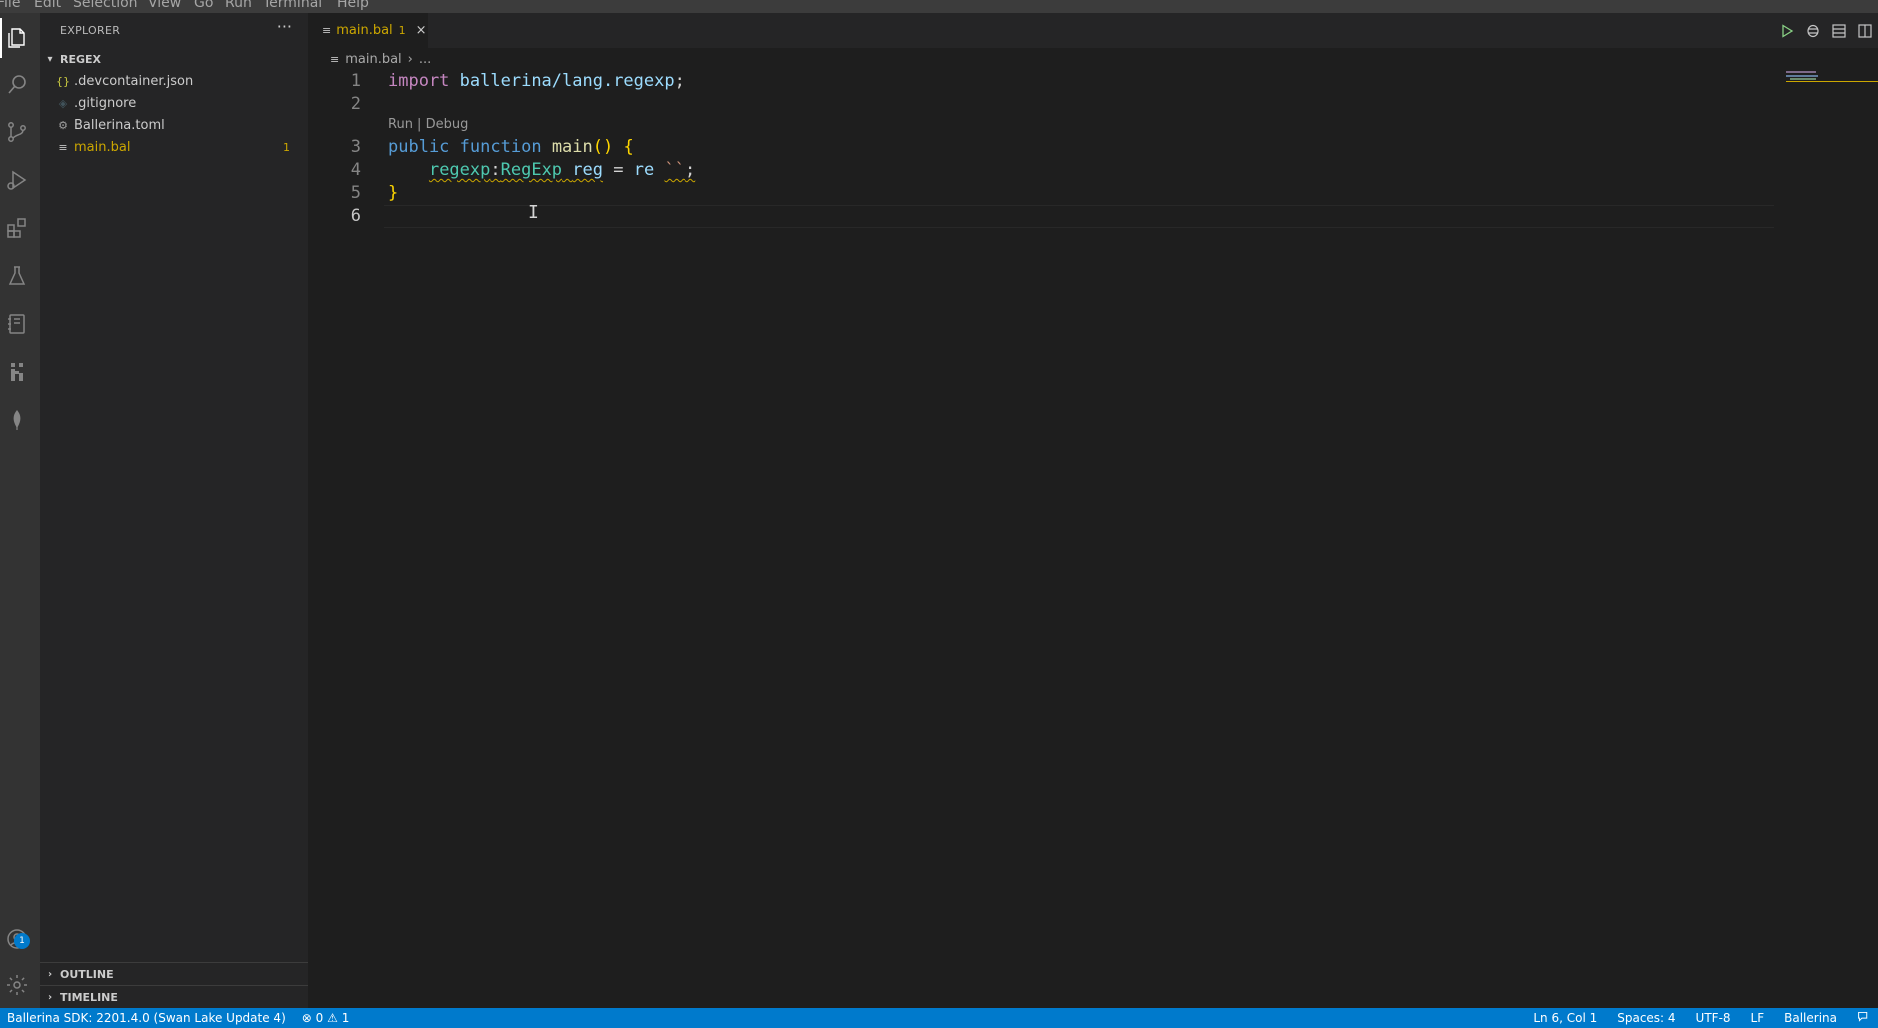 The width and height of the screenshot is (1878, 1028). Describe the element at coordinates (20, 510) in the screenshot. I see `activity-bar: 1` at that location.